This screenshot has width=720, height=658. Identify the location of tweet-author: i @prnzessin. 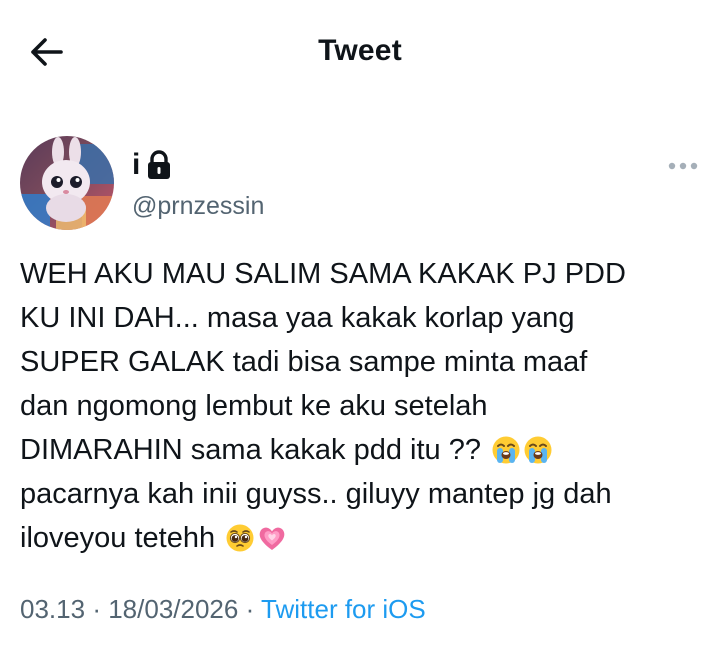
(360, 184).